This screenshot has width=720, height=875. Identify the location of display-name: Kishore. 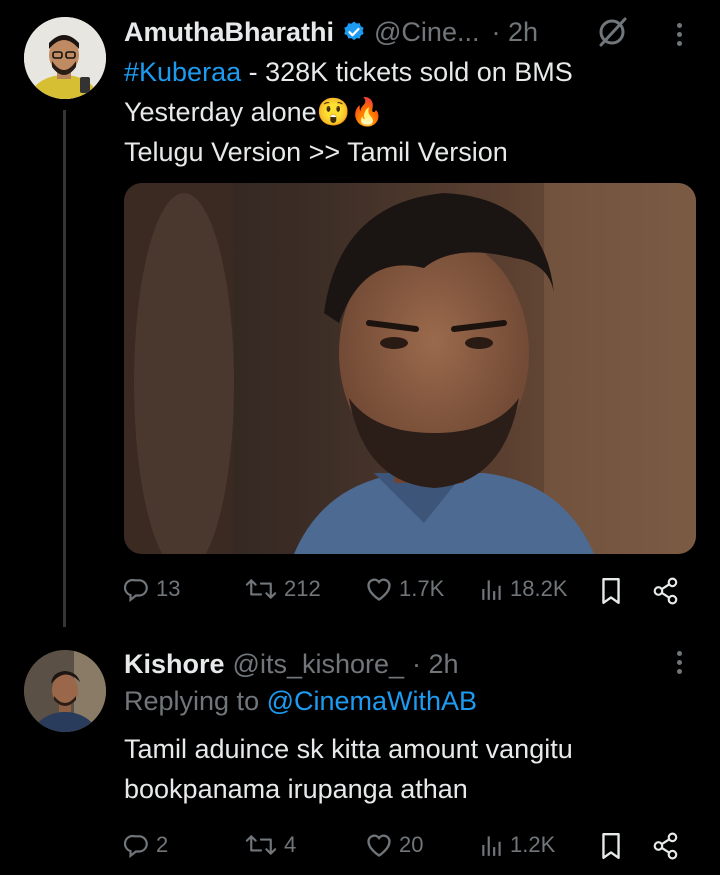
(174, 664).